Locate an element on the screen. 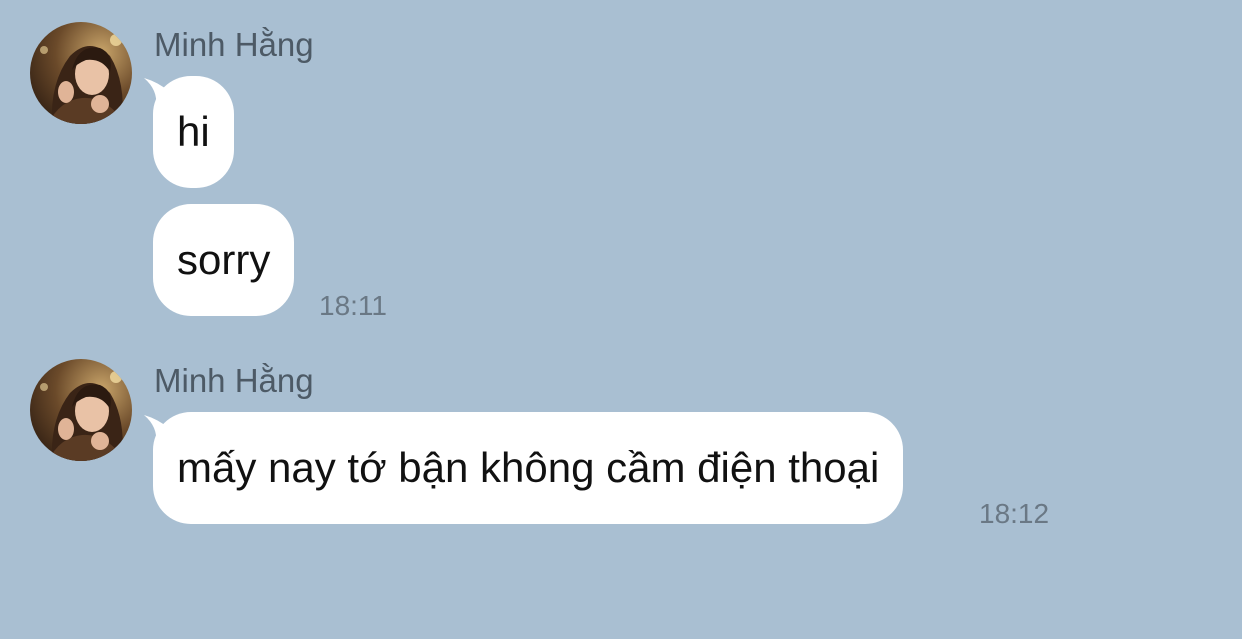 The width and height of the screenshot is (1242, 639). message-timestamp: 18:12 is located at coordinates (1014, 513).